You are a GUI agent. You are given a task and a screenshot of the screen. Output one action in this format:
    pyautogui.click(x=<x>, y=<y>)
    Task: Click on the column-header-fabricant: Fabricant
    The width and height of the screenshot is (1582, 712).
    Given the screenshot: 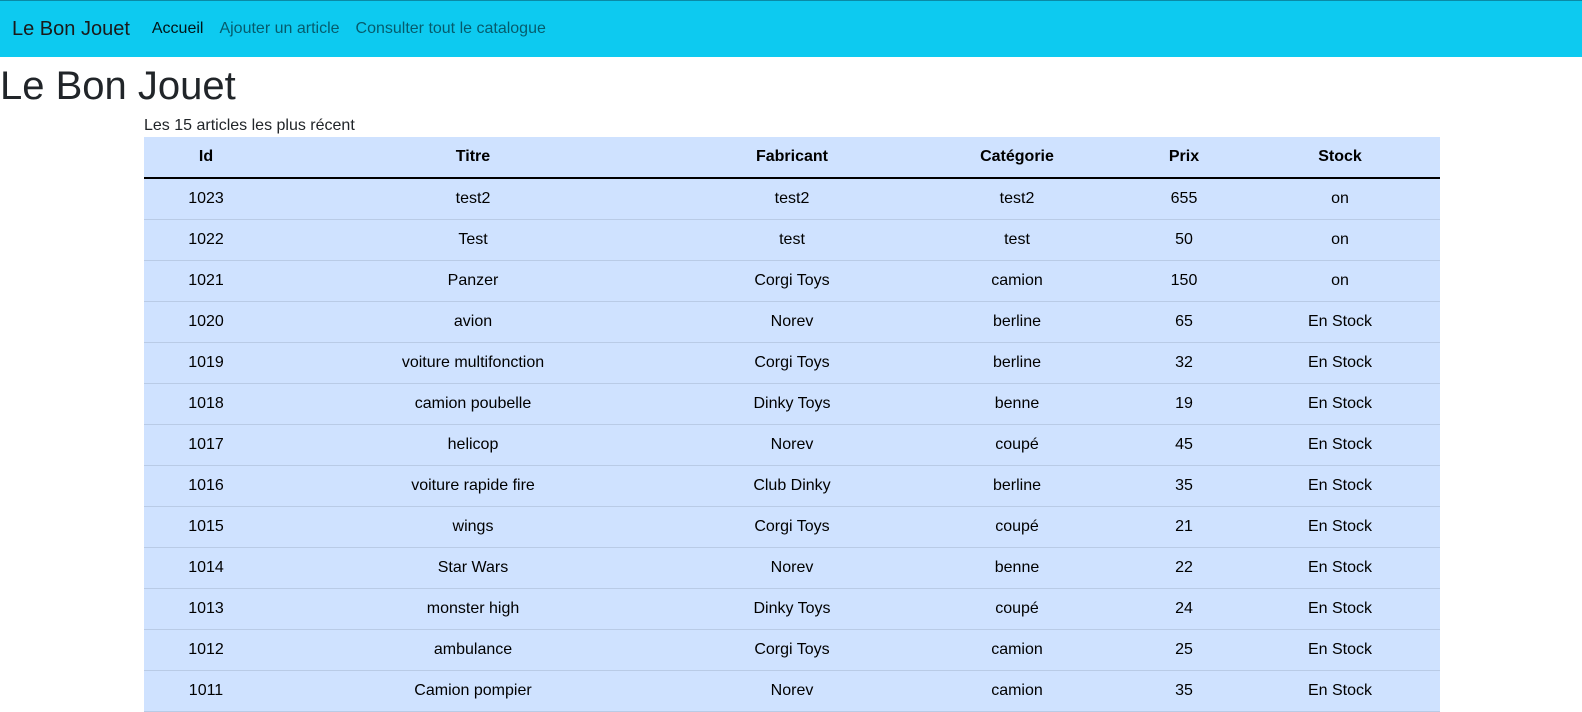 What is the action you would take?
    pyautogui.click(x=792, y=158)
    